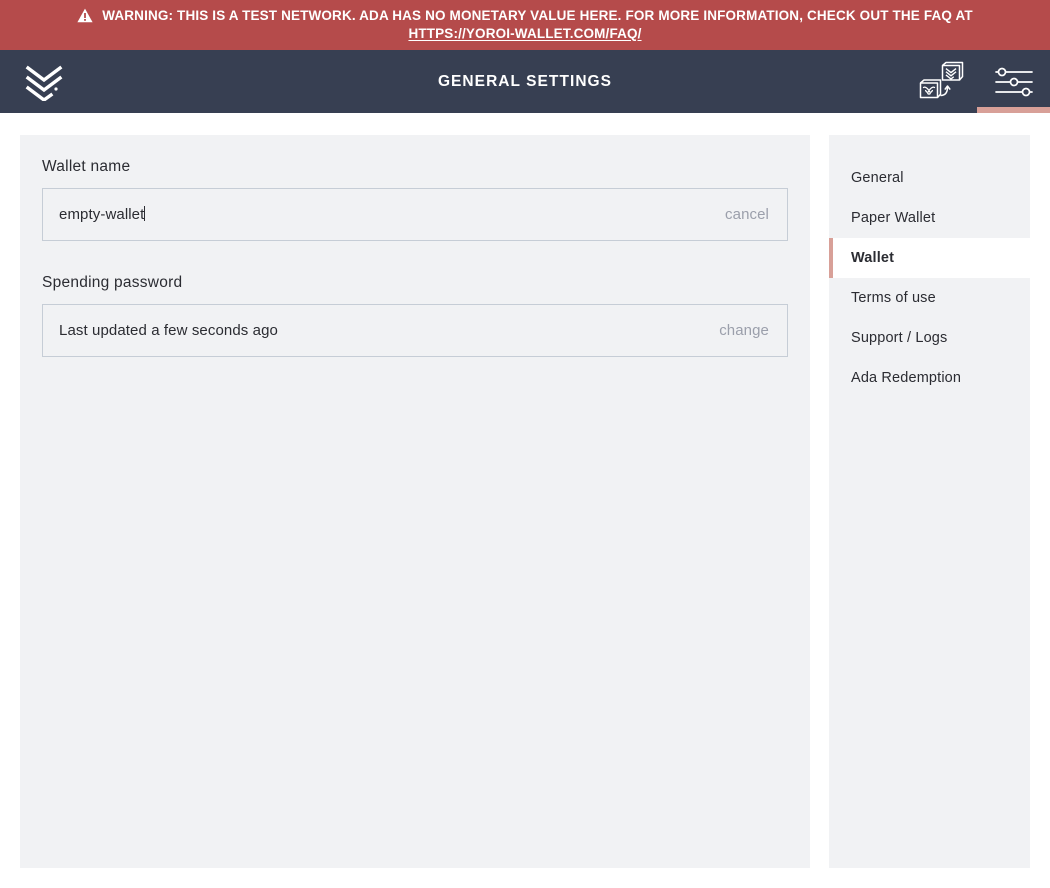 This screenshot has width=1050, height=888. What do you see at coordinates (85, 15) in the screenshot?
I see `warning-triangle-icon` at bounding box center [85, 15].